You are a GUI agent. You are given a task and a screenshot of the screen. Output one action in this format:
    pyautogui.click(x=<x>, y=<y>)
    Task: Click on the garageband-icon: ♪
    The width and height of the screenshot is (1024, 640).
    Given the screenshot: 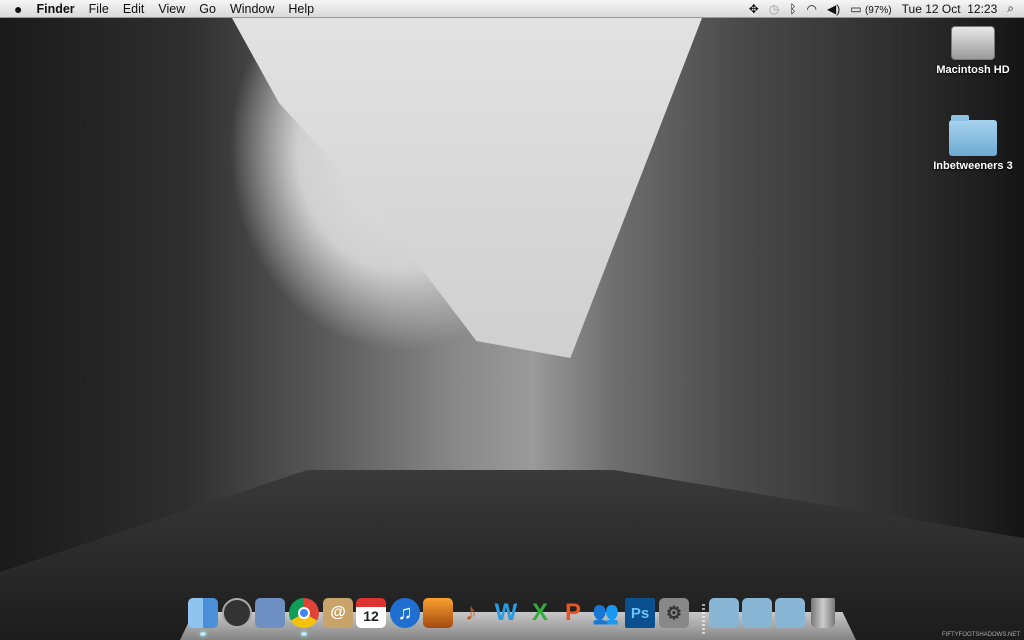 What is the action you would take?
    pyautogui.click(x=471, y=613)
    